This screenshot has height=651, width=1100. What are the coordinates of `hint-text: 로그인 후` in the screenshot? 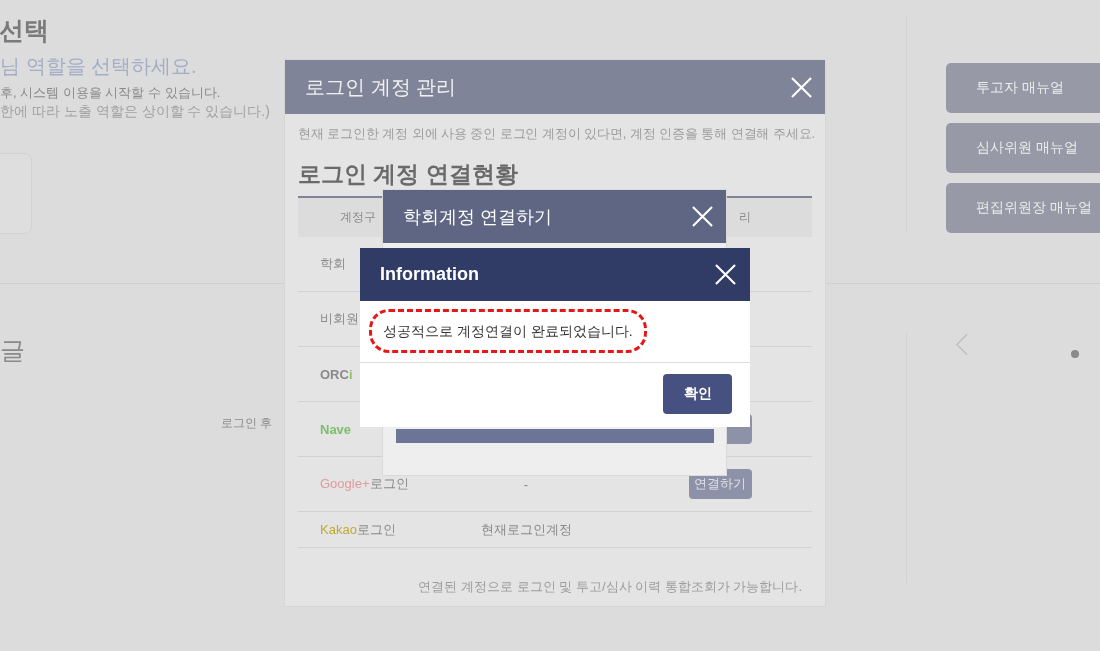 It's located at (247, 423).